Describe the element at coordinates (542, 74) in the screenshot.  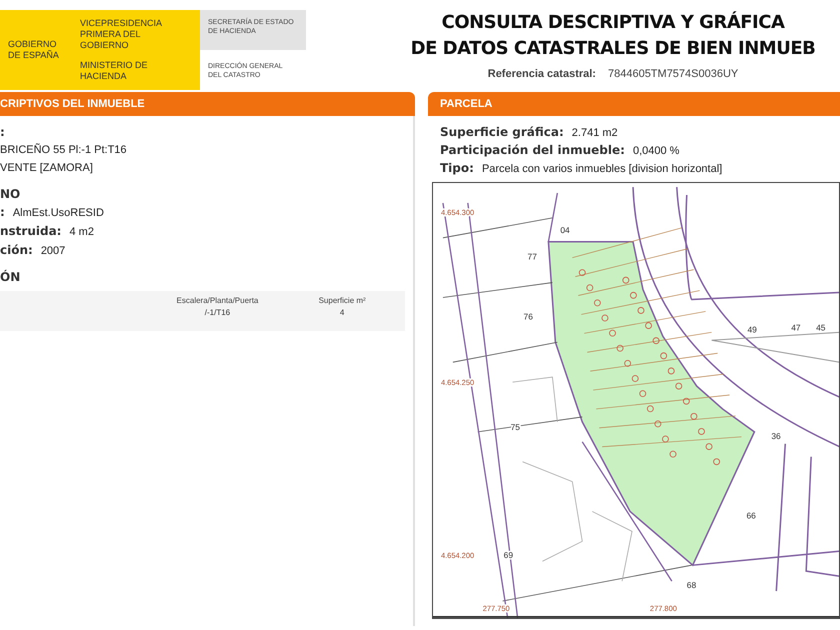
I see `reference-label: Referencia catastral:` at that location.